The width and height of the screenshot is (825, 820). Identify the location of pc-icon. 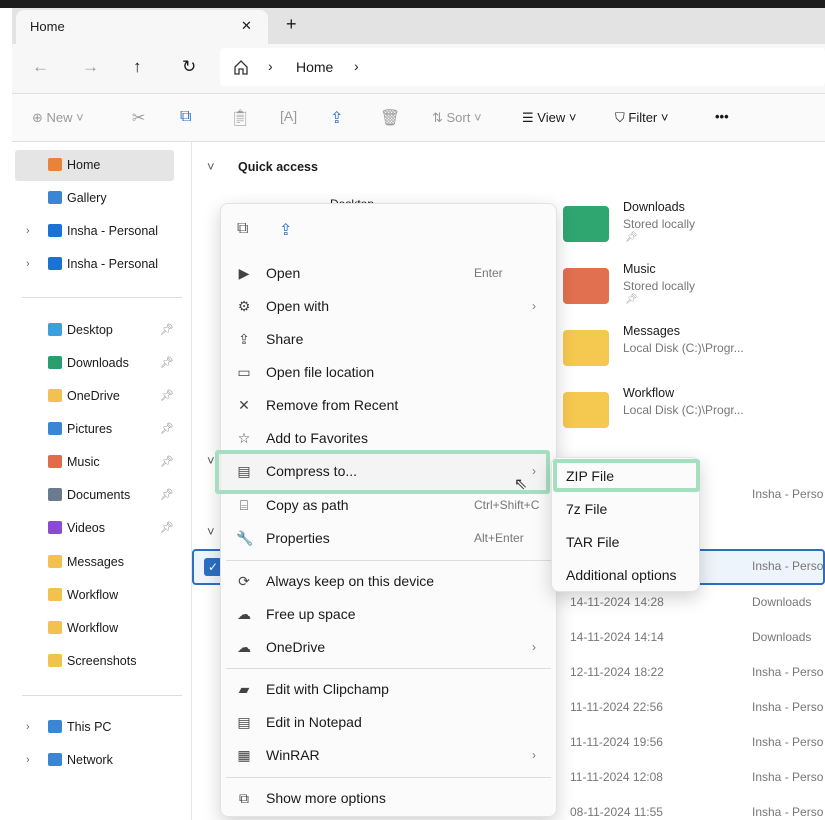
(55, 726).